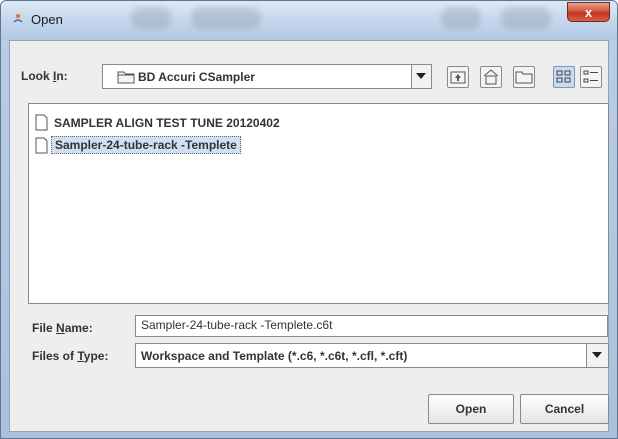 The height and width of the screenshot is (439, 618). What do you see at coordinates (44, 328) in the screenshot?
I see `file-name-label-prefix: File` at bounding box center [44, 328].